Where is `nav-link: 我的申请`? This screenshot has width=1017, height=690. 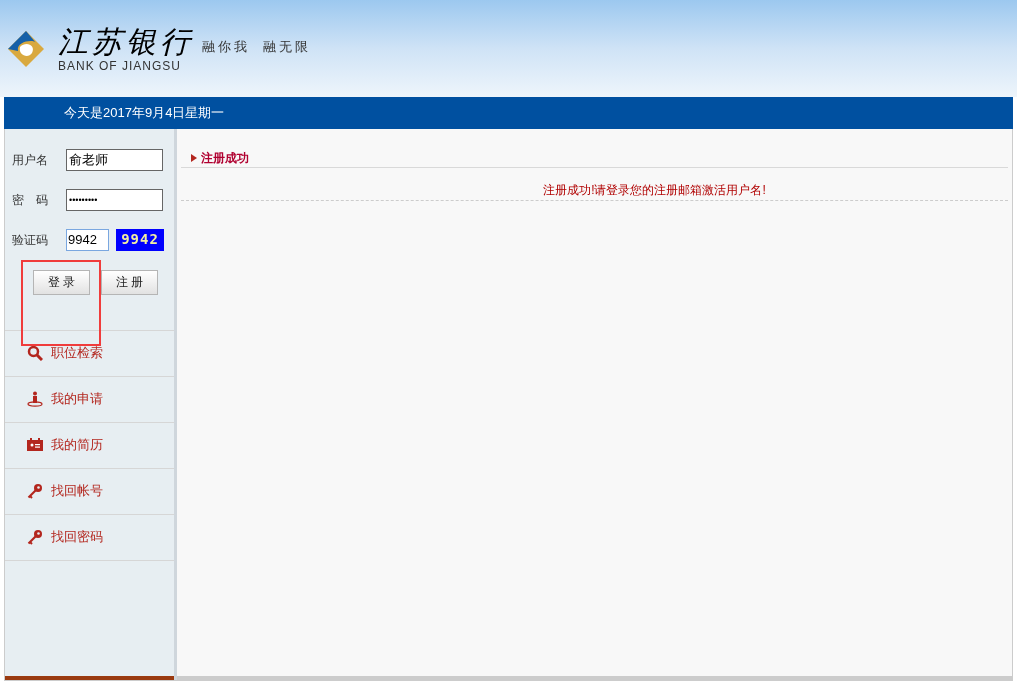 nav-link: 我的申请 is located at coordinates (89, 399).